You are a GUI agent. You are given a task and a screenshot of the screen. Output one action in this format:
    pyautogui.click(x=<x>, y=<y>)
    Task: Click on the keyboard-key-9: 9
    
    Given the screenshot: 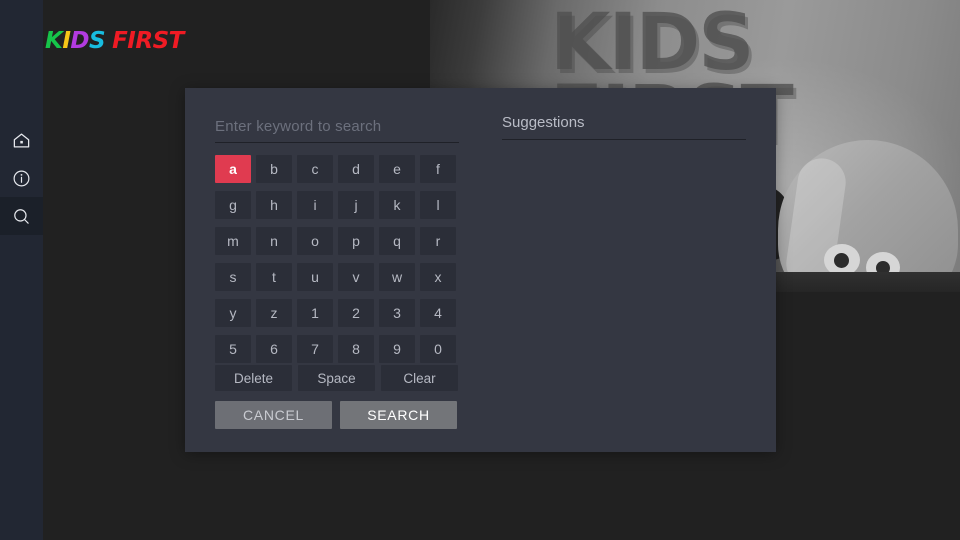 What is the action you would take?
    pyautogui.click(x=397, y=349)
    